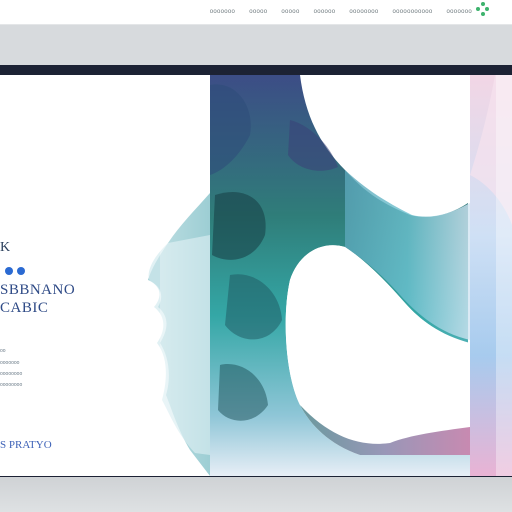 The image size is (512, 512). What do you see at coordinates (290, 12) in the screenshot?
I see `nav-item-3: ooooo` at bounding box center [290, 12].